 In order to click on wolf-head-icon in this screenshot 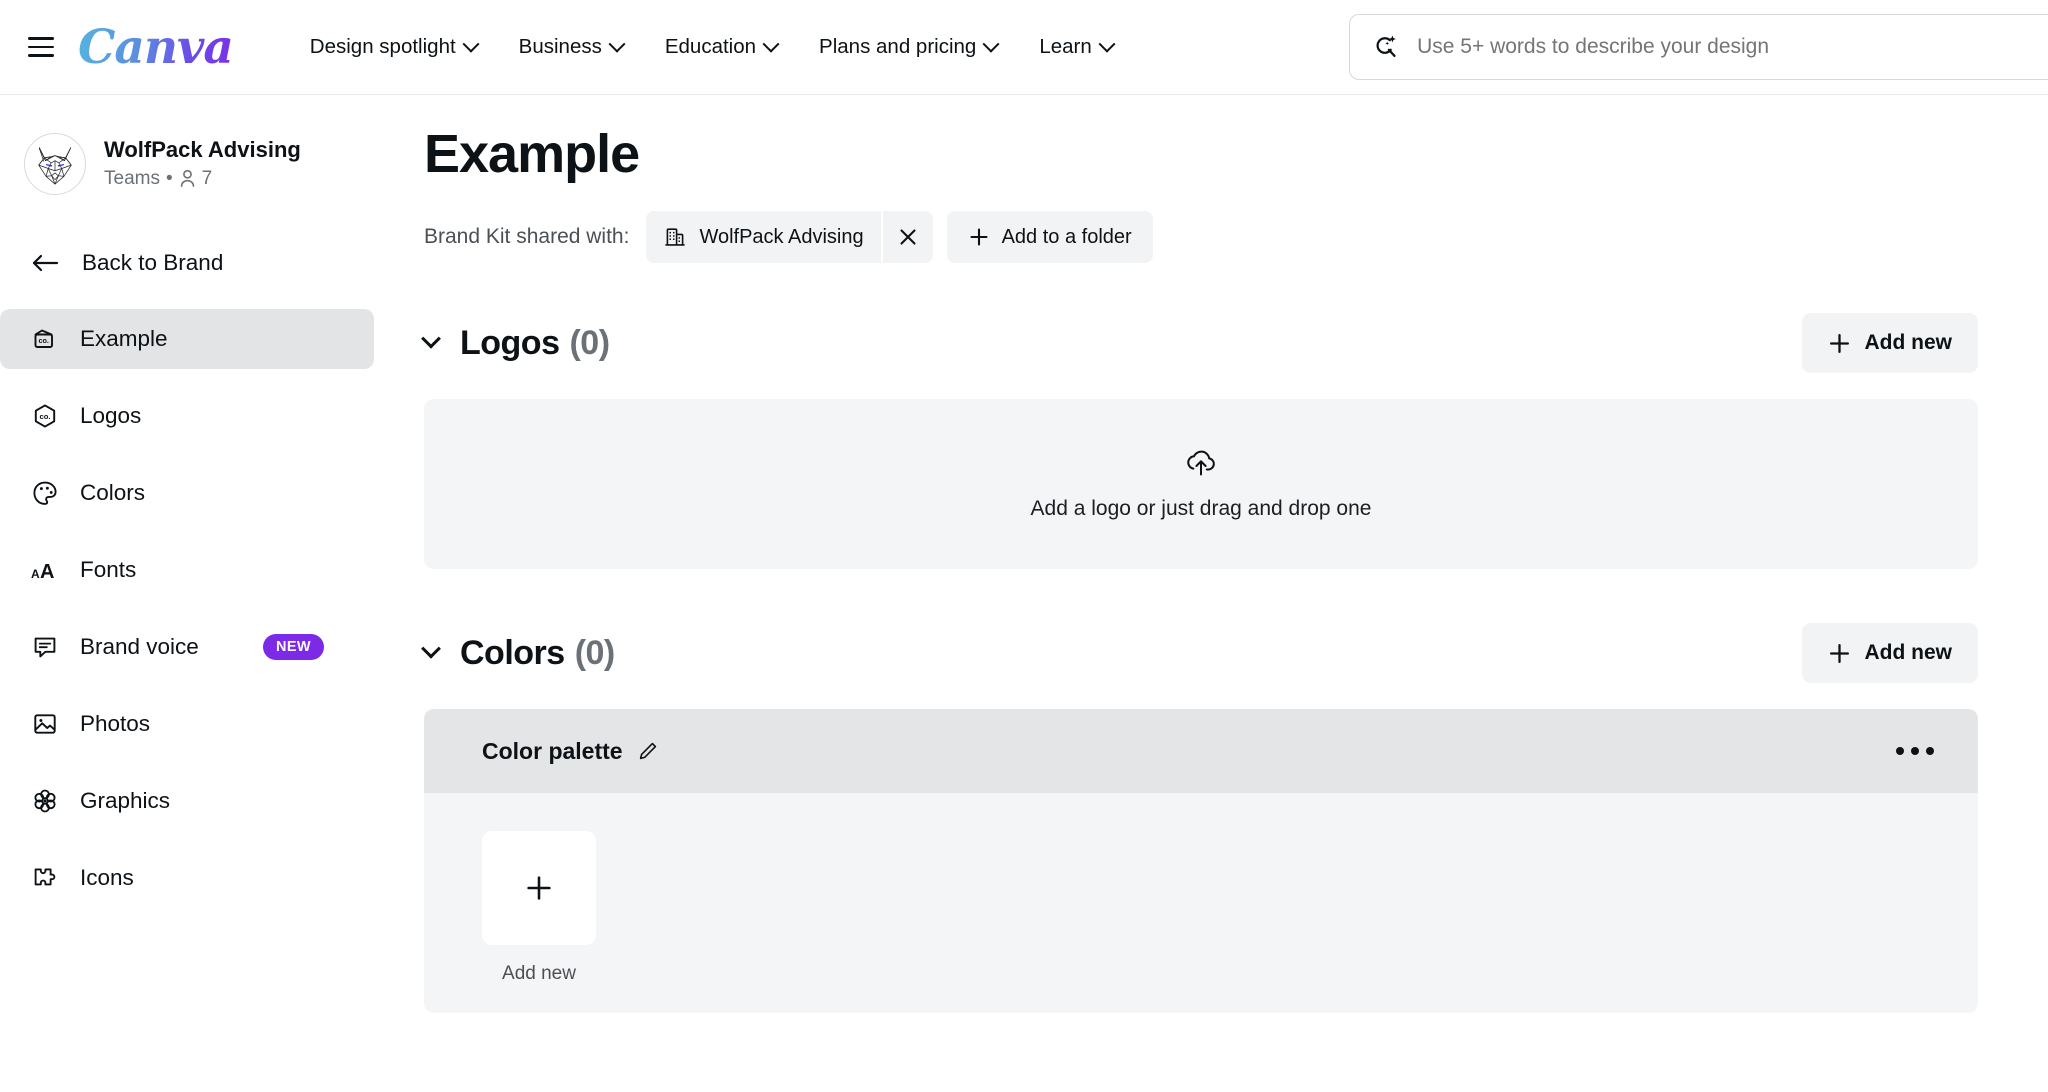, I will do `click(55, 166)`.